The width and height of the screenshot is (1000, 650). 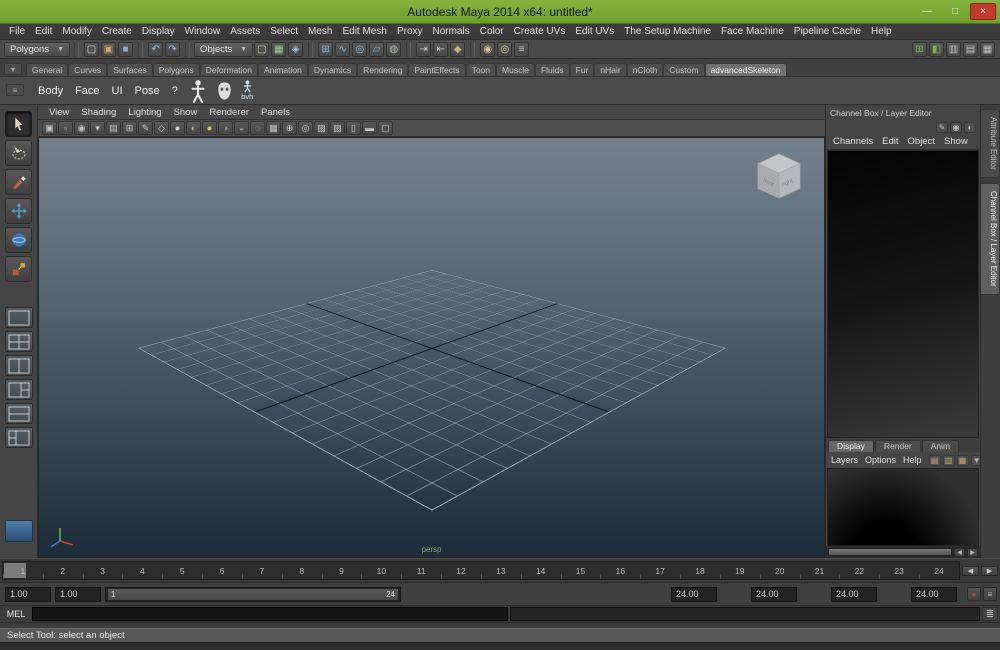 What do you see at coordinates (700, 570) in the screenshot?
I see `timeline-frame: 18` at bounding box center [700, 570].